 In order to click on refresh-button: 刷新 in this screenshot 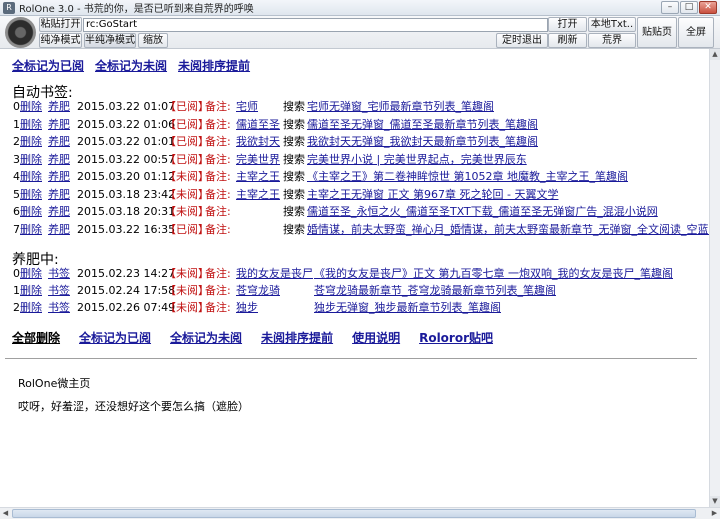, I will do `click(567, 40)`.